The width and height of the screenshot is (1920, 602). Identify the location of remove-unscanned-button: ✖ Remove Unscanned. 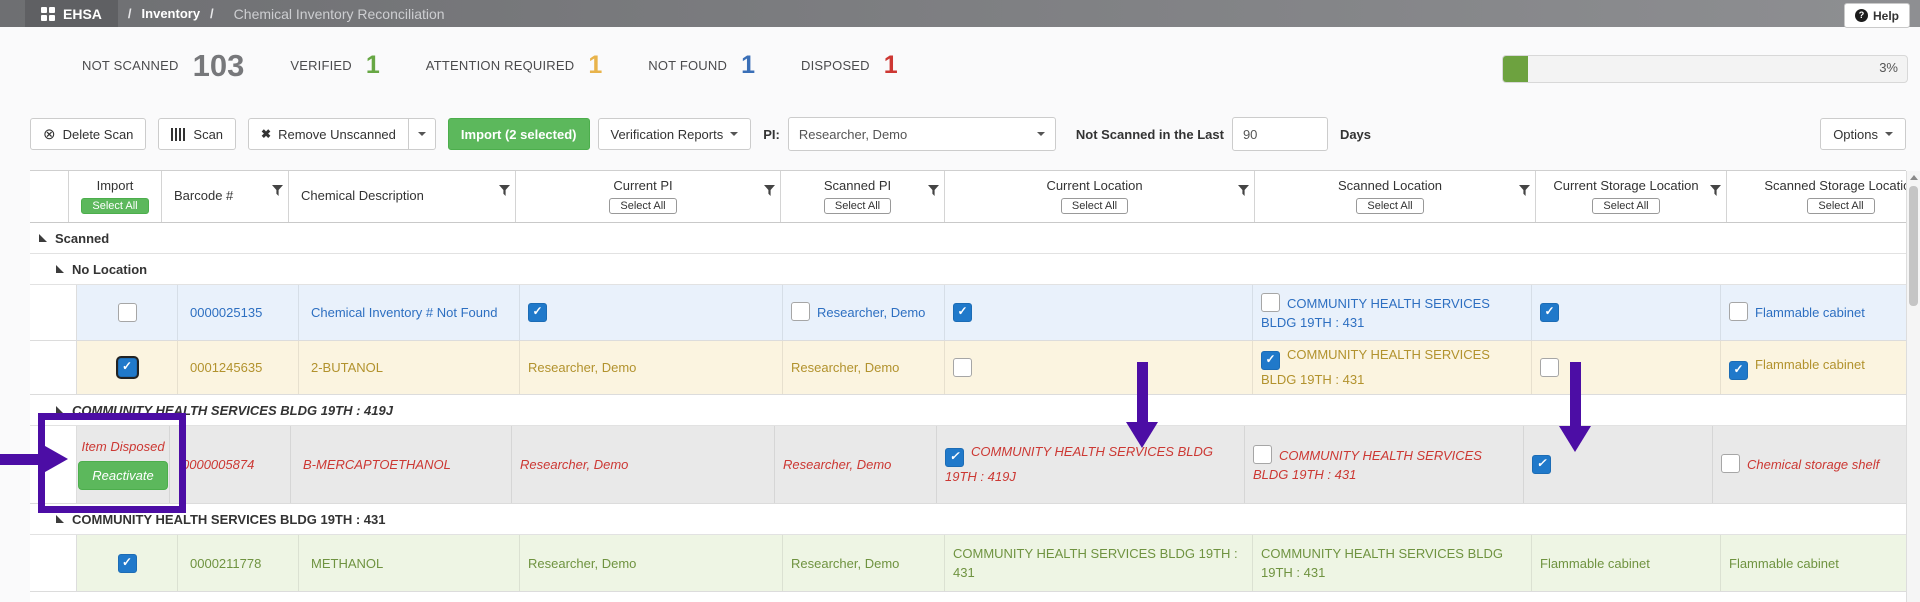
(328, 134).